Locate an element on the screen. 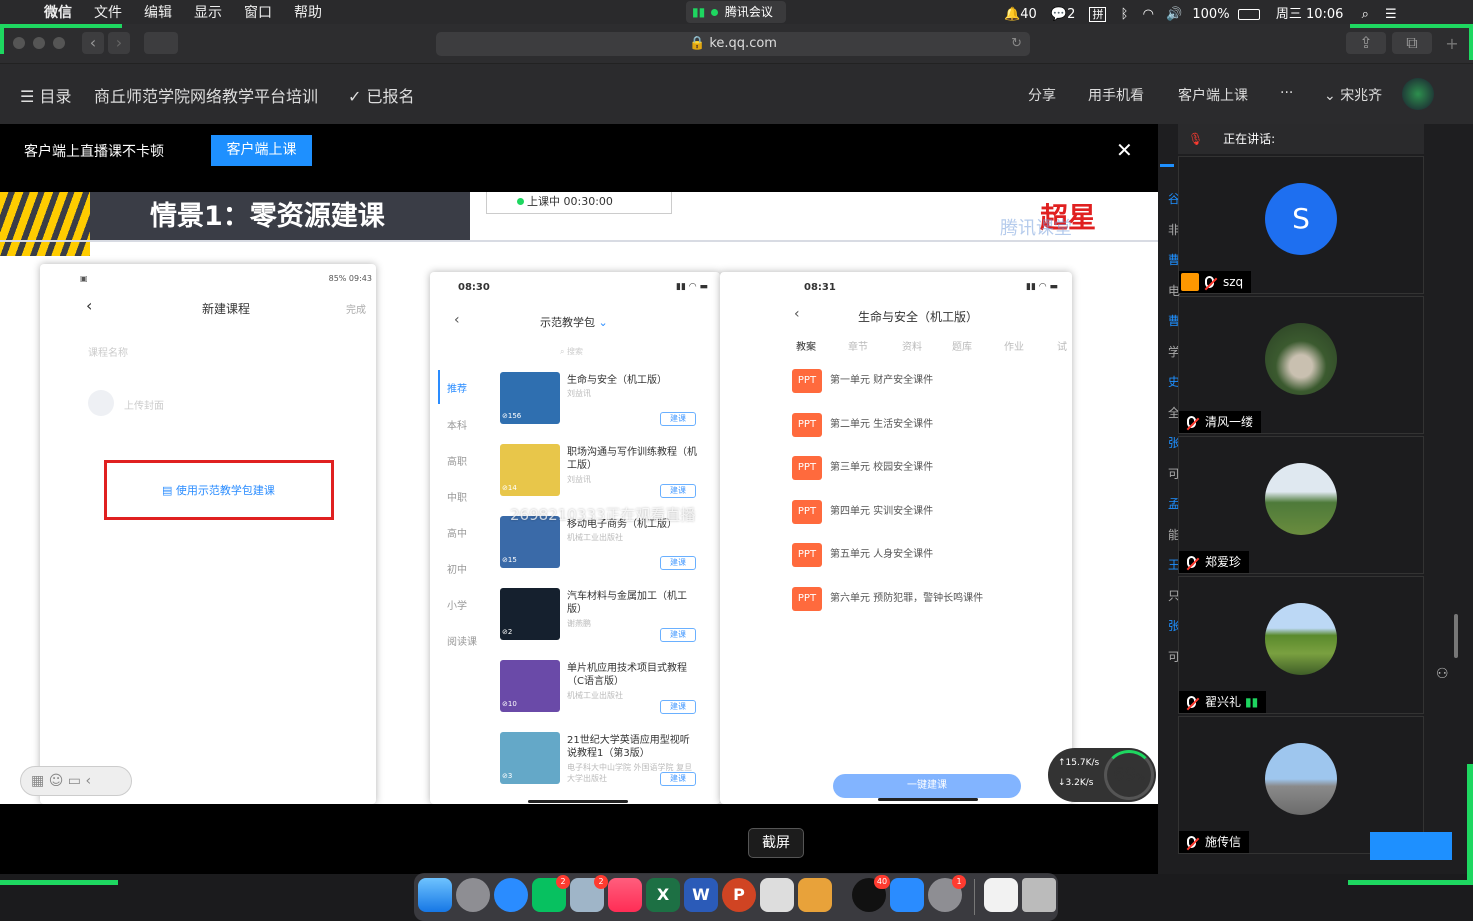 The height and width of the screenshot is (921, 1473). share-link: 分享 is located at coordinates (1042, 95).